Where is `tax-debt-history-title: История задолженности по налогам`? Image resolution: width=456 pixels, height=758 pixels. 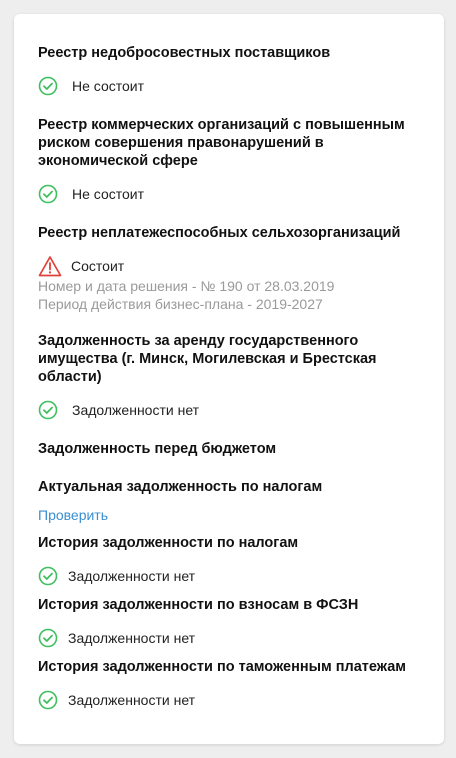
tax-debt-history-title: История задолженности по налогам is located at coordinates (168, 543).